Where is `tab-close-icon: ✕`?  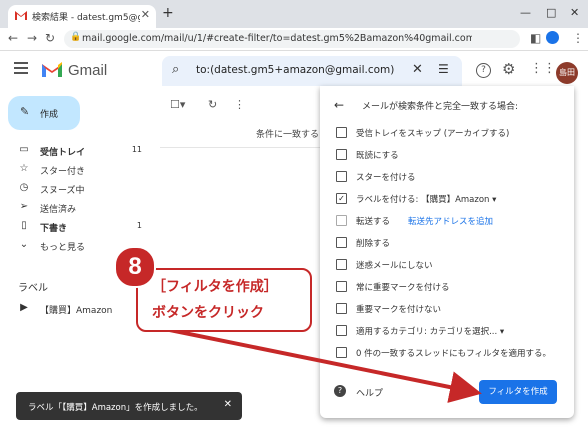 tab-close-icon: ✕ is located at coordinates (145, 14).